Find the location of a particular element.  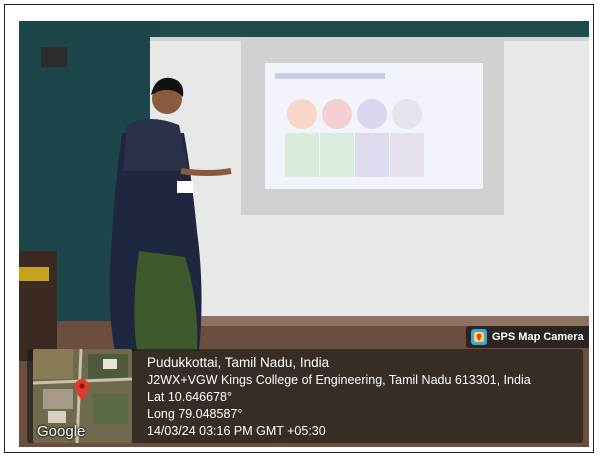

app-name: GPS Map Camera is located at coordinates (538, 337).